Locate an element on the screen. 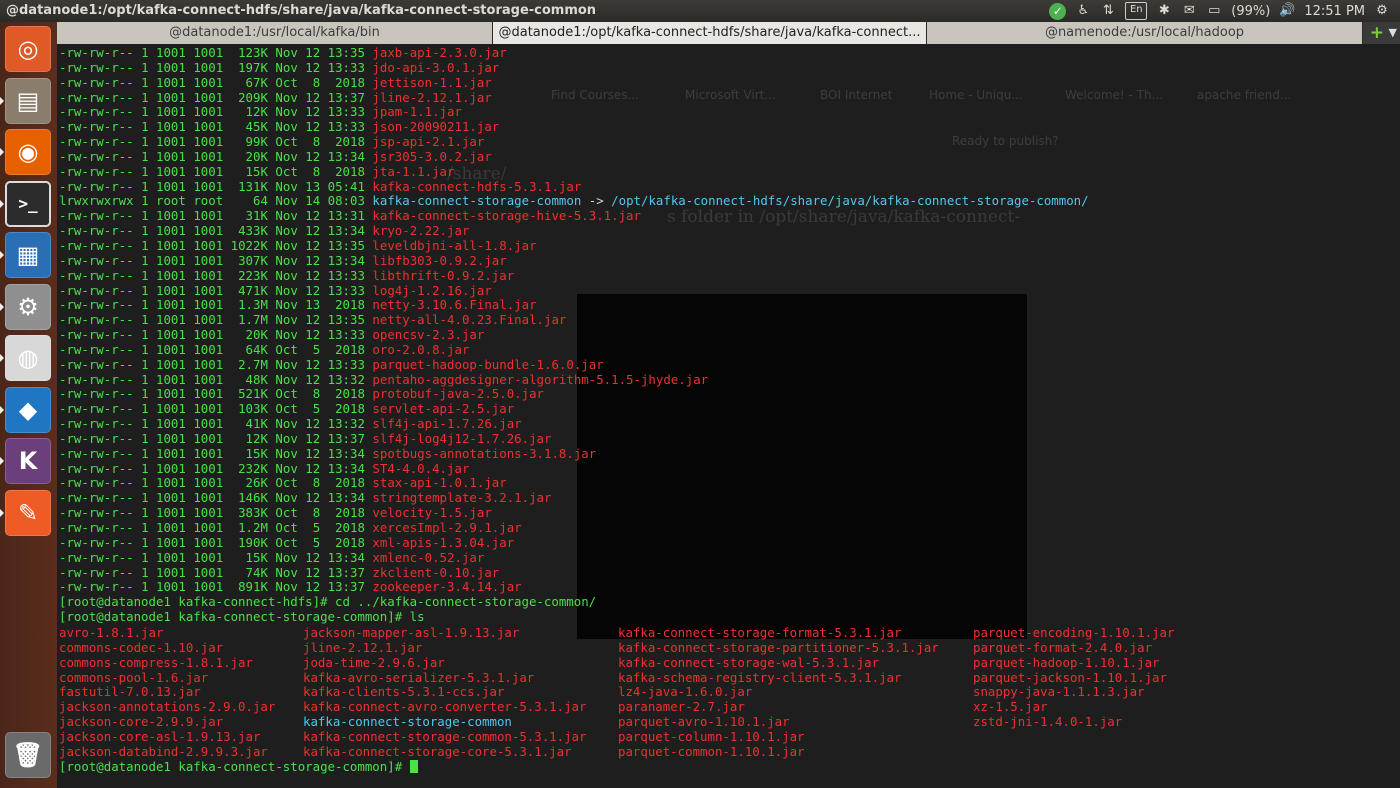 Image resolution: width=1400 pixels, height=788 pixels. file-size: 2.7M is located at coordinates (249, 364).